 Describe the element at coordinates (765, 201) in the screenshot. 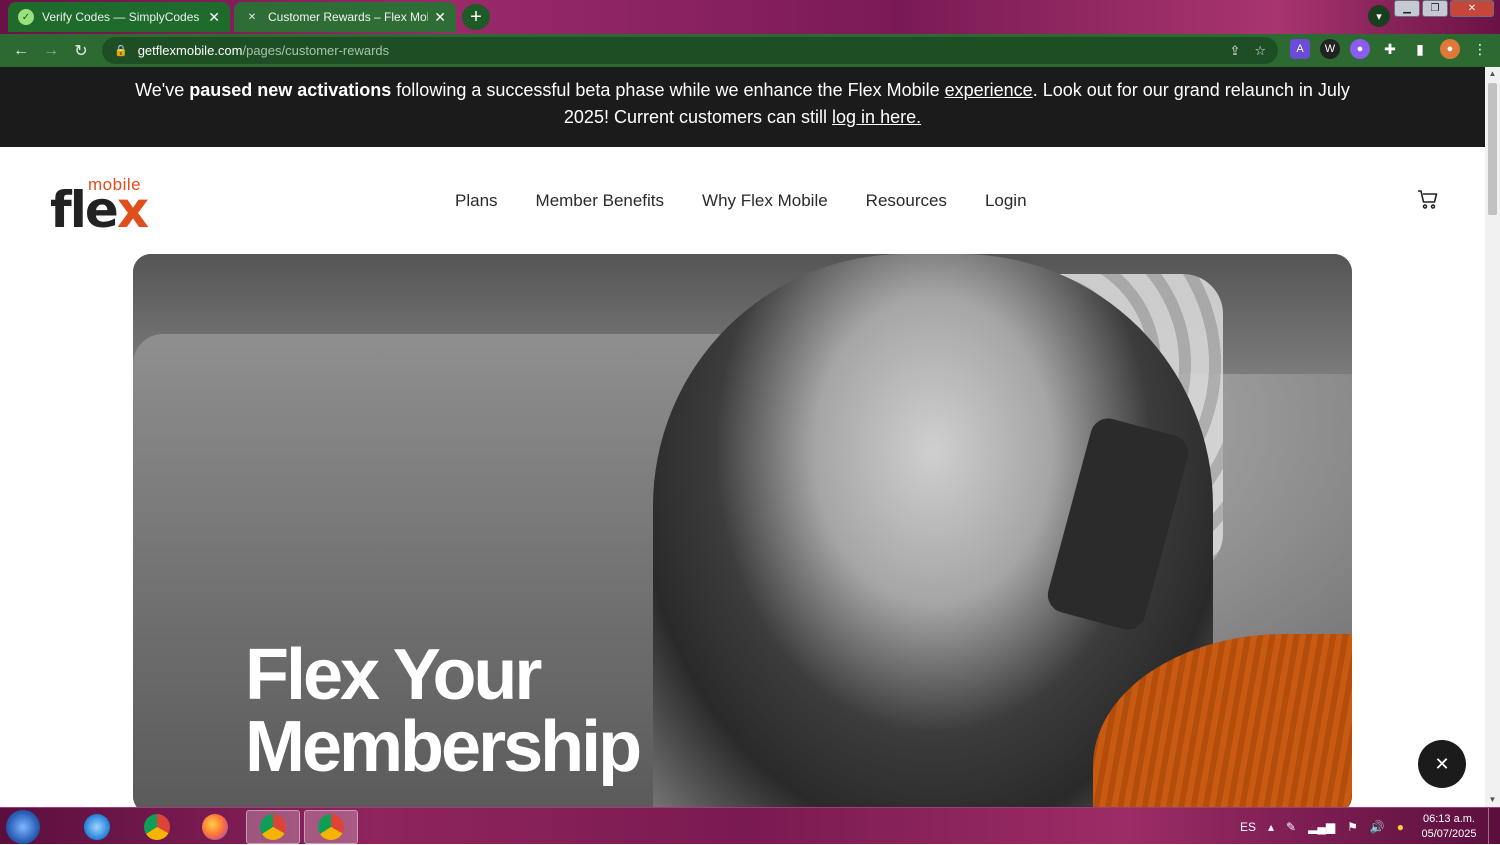

I see `nav-why-flex-mobile: Why Flex Mobile` at that location.